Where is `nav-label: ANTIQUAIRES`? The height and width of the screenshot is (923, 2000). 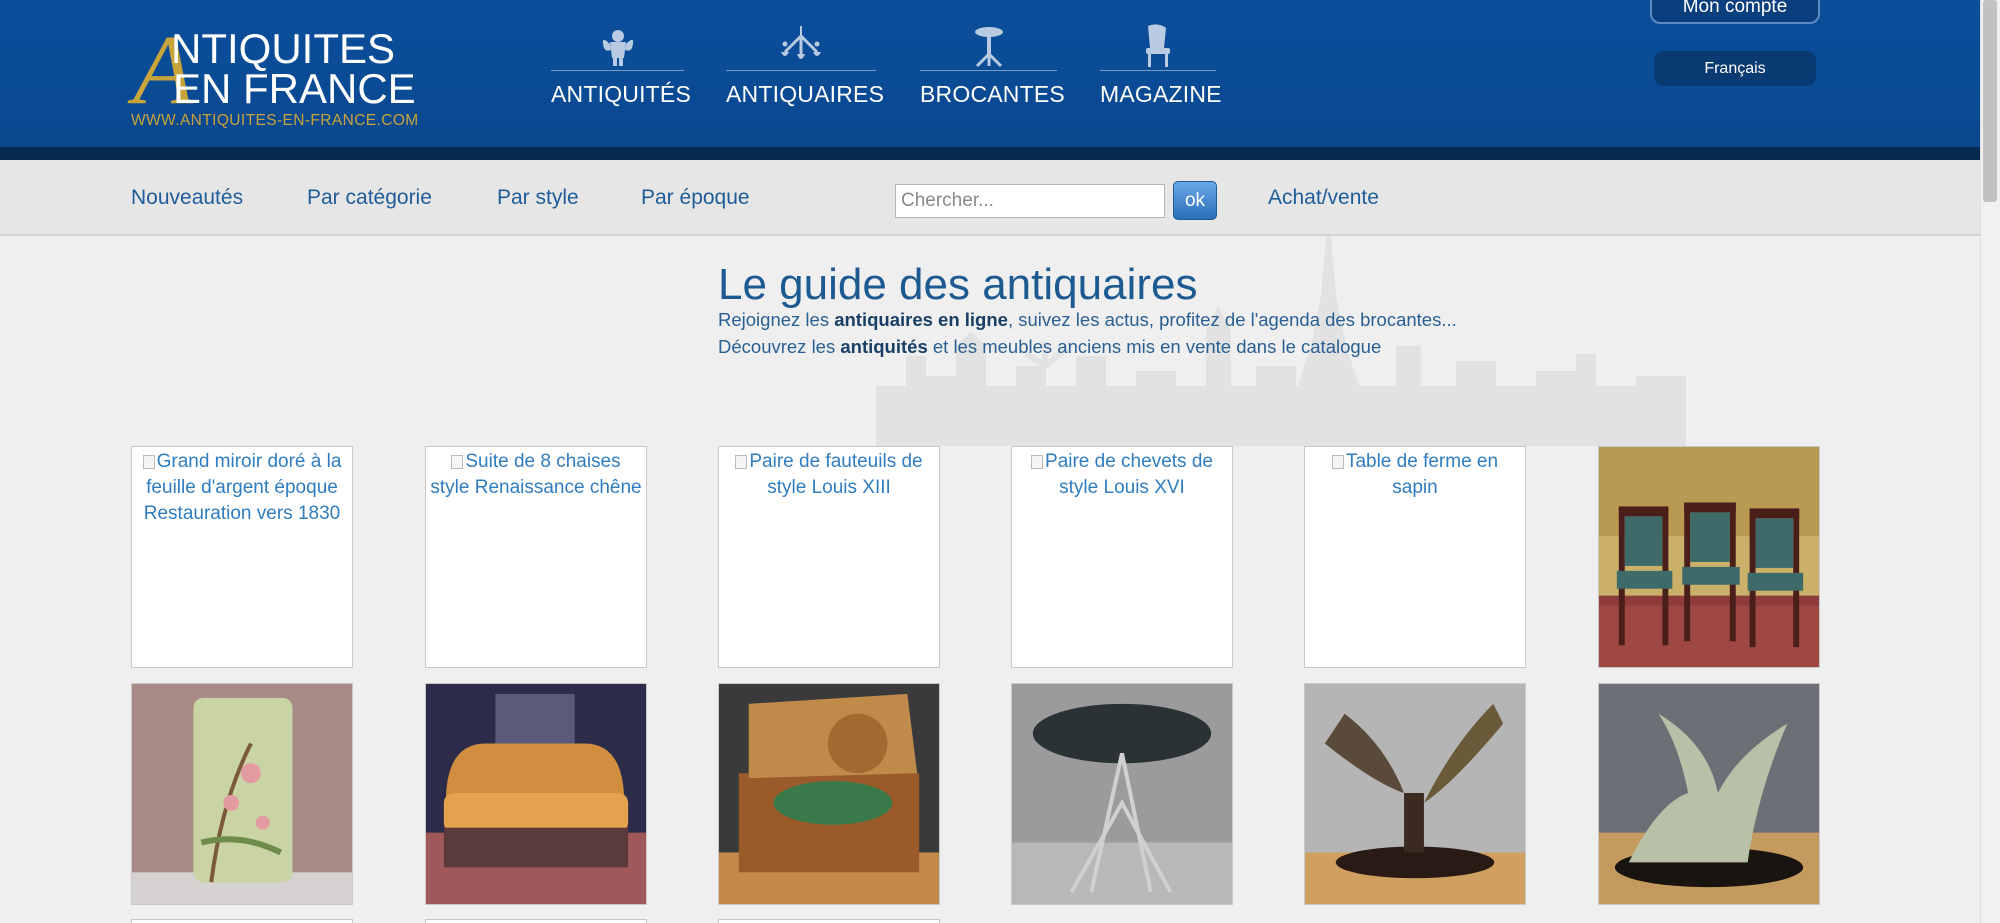
nav-label: ANTIQUAIRES is located at coordinates (805, 94).